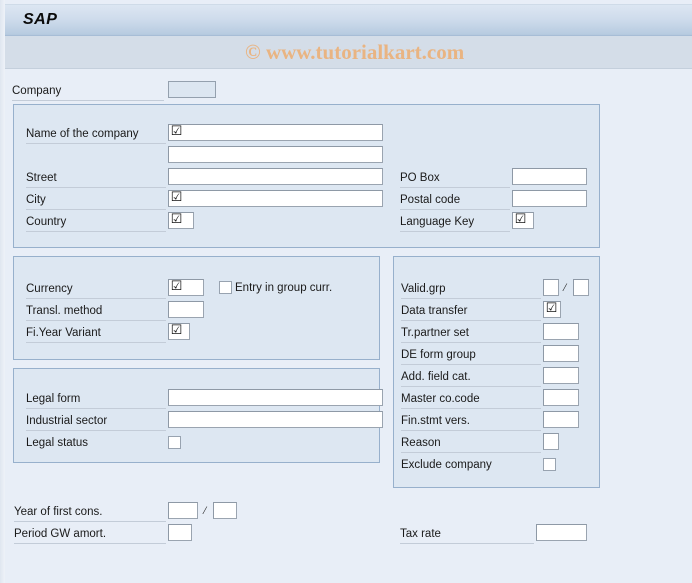 Image resolution: width=692 pixels, height=583 pixels. I want to click on watermark-text: © www.tutorialkart.com, so click(355, 52).